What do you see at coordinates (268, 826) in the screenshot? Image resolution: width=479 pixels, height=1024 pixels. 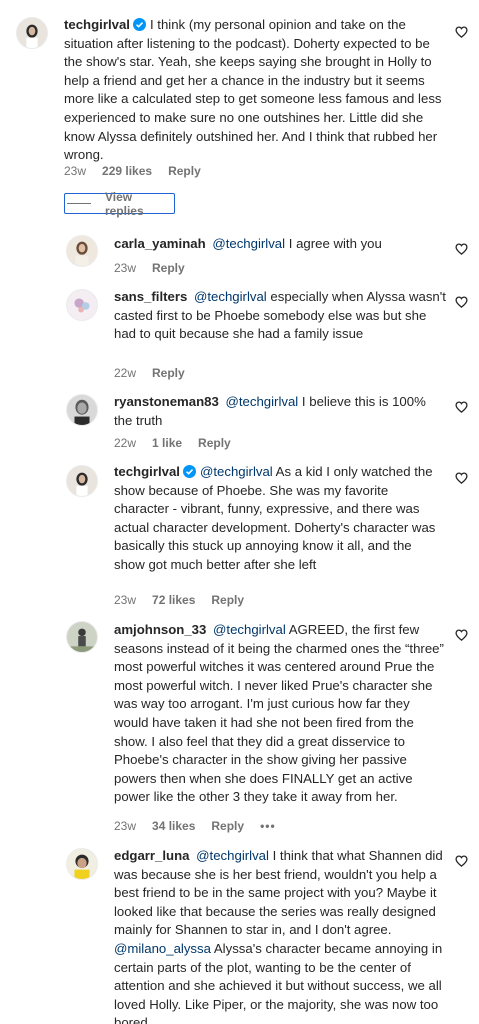 I see `more-options-icon: •••` at bounding box center [268, 826].